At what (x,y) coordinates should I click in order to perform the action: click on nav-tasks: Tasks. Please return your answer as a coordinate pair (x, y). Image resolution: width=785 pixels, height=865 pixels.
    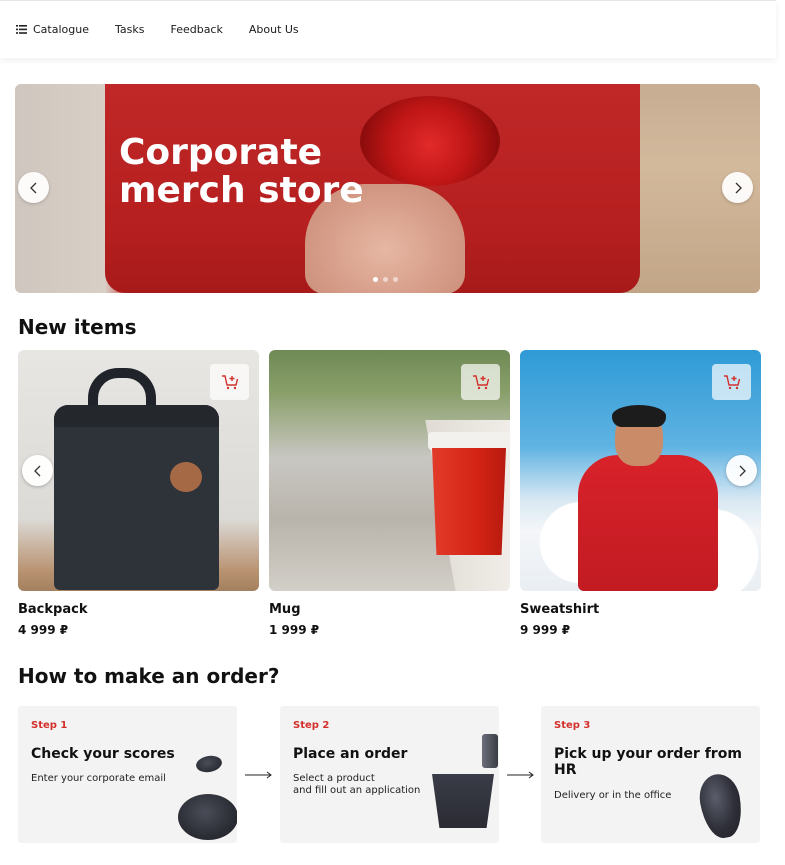
    Looking at the image, I should click on (129, 29).